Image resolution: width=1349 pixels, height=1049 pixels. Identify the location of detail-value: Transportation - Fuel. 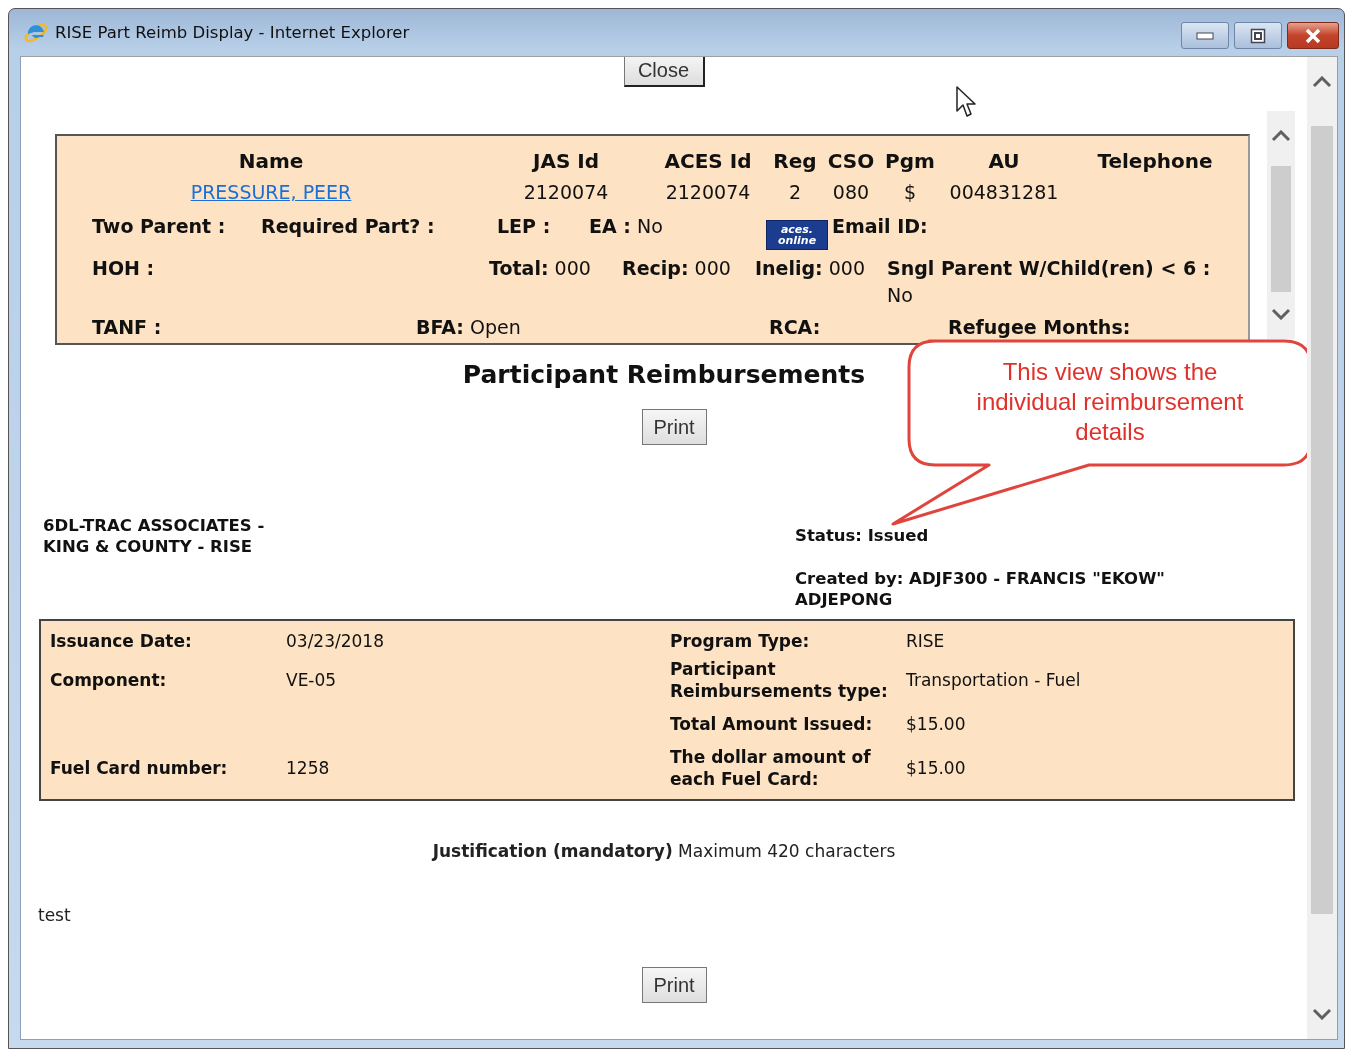
(994, 680).